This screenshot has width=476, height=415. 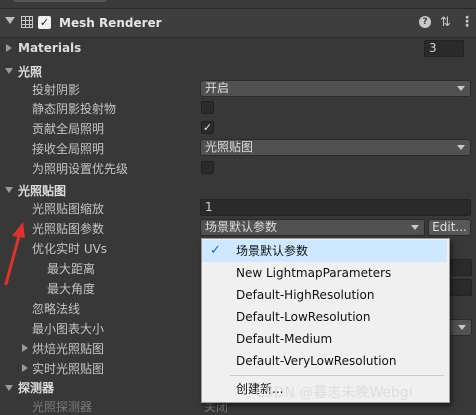 I want to click on popup-item-scene-default: ✓ 场景默认参数, so click(x=324, y=251).